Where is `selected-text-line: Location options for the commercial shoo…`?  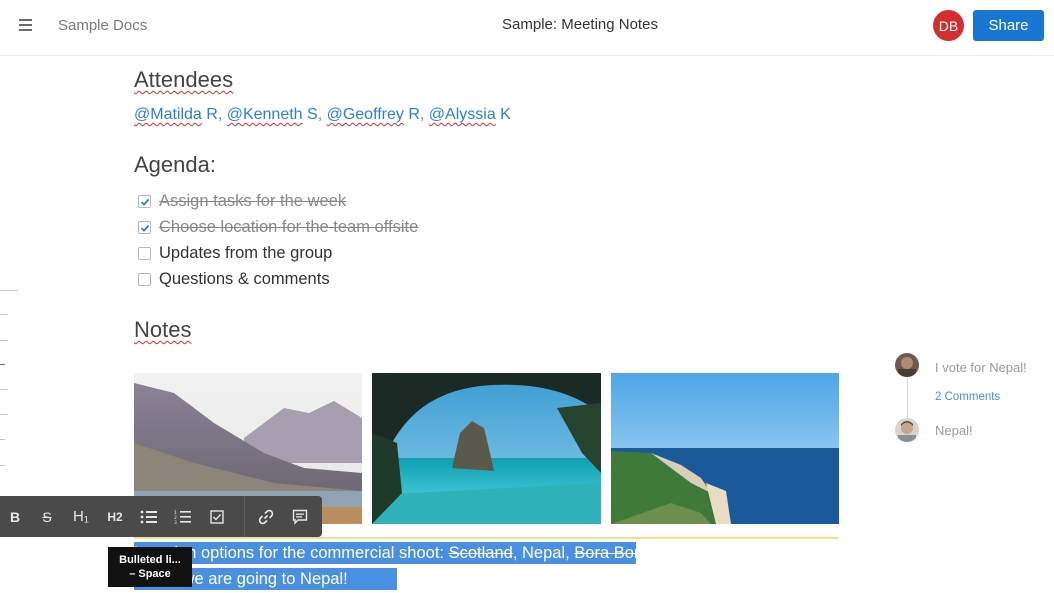
selected-text-line: Location options for the commercial shoo… is located at coordinates (385, 553).